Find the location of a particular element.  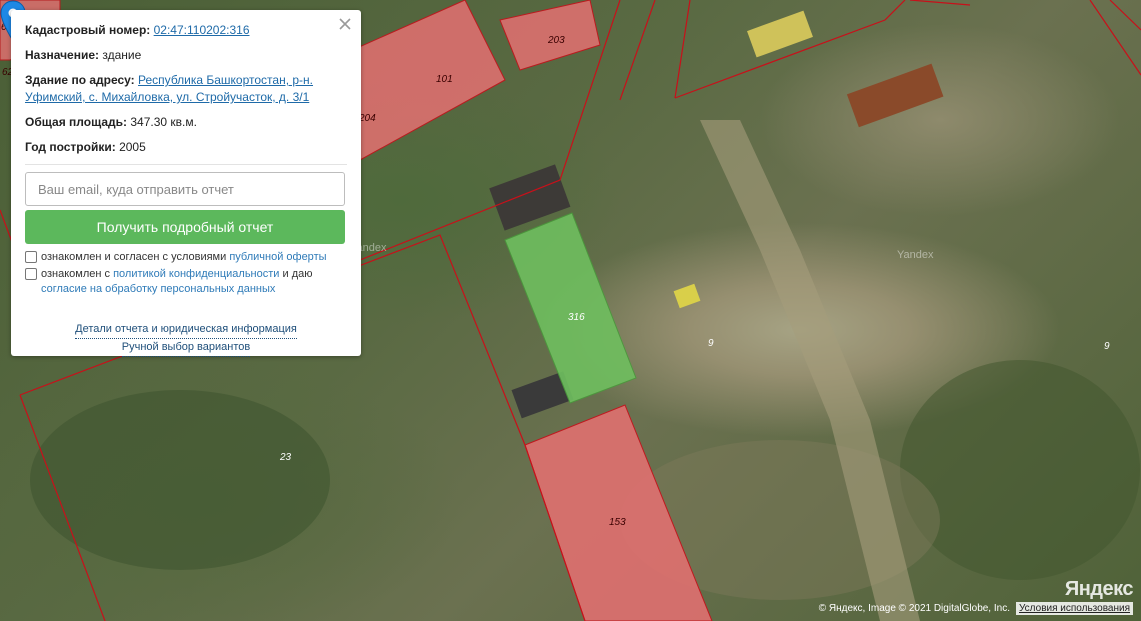

cadastral-label: Кадастровый номер: is located at coordinates (88, 30).